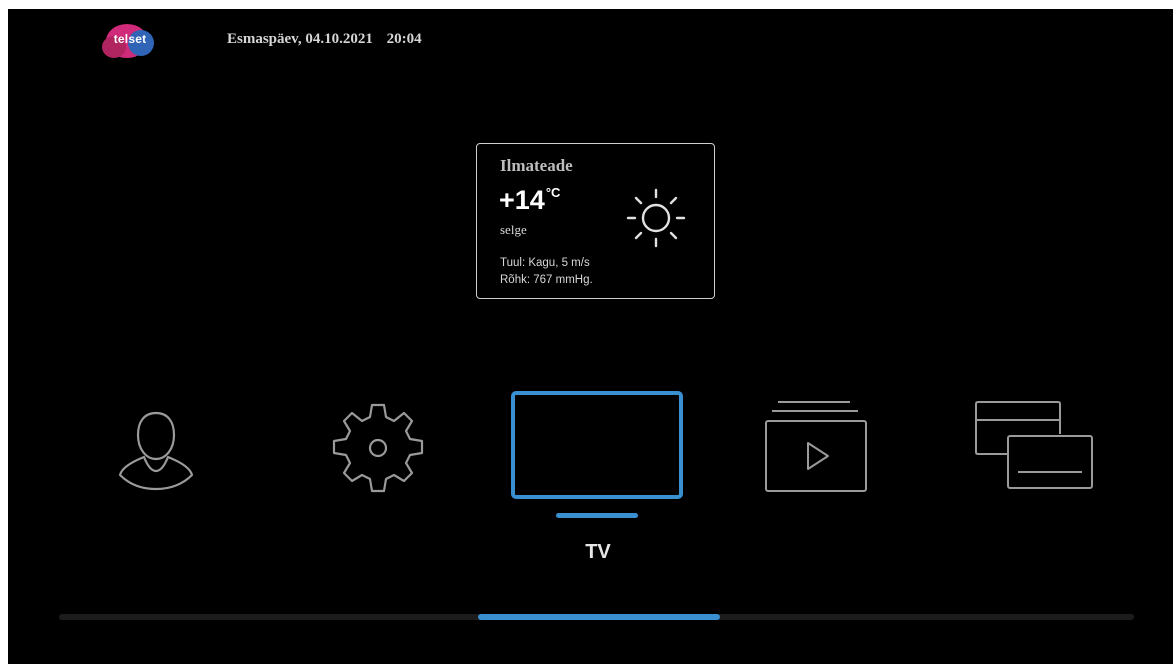  What do you see at coordinates (656, 218) in the screenshot?
I see `sun-icon` at bounding box center [656, 218].